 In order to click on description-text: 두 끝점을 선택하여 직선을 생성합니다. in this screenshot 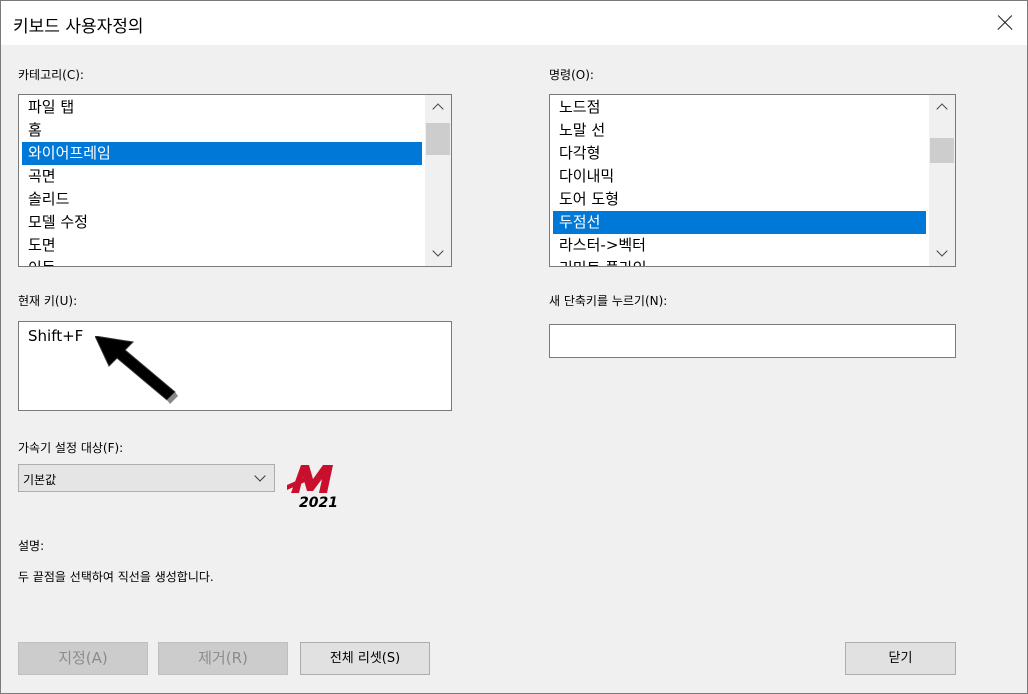, I will do `click(116, 577)`.